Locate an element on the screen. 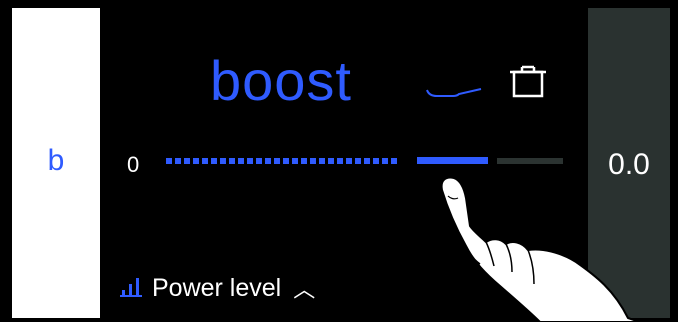 The height and width of the screenshot is (327, 678). pot-icon is located at coordinates (528, 83).